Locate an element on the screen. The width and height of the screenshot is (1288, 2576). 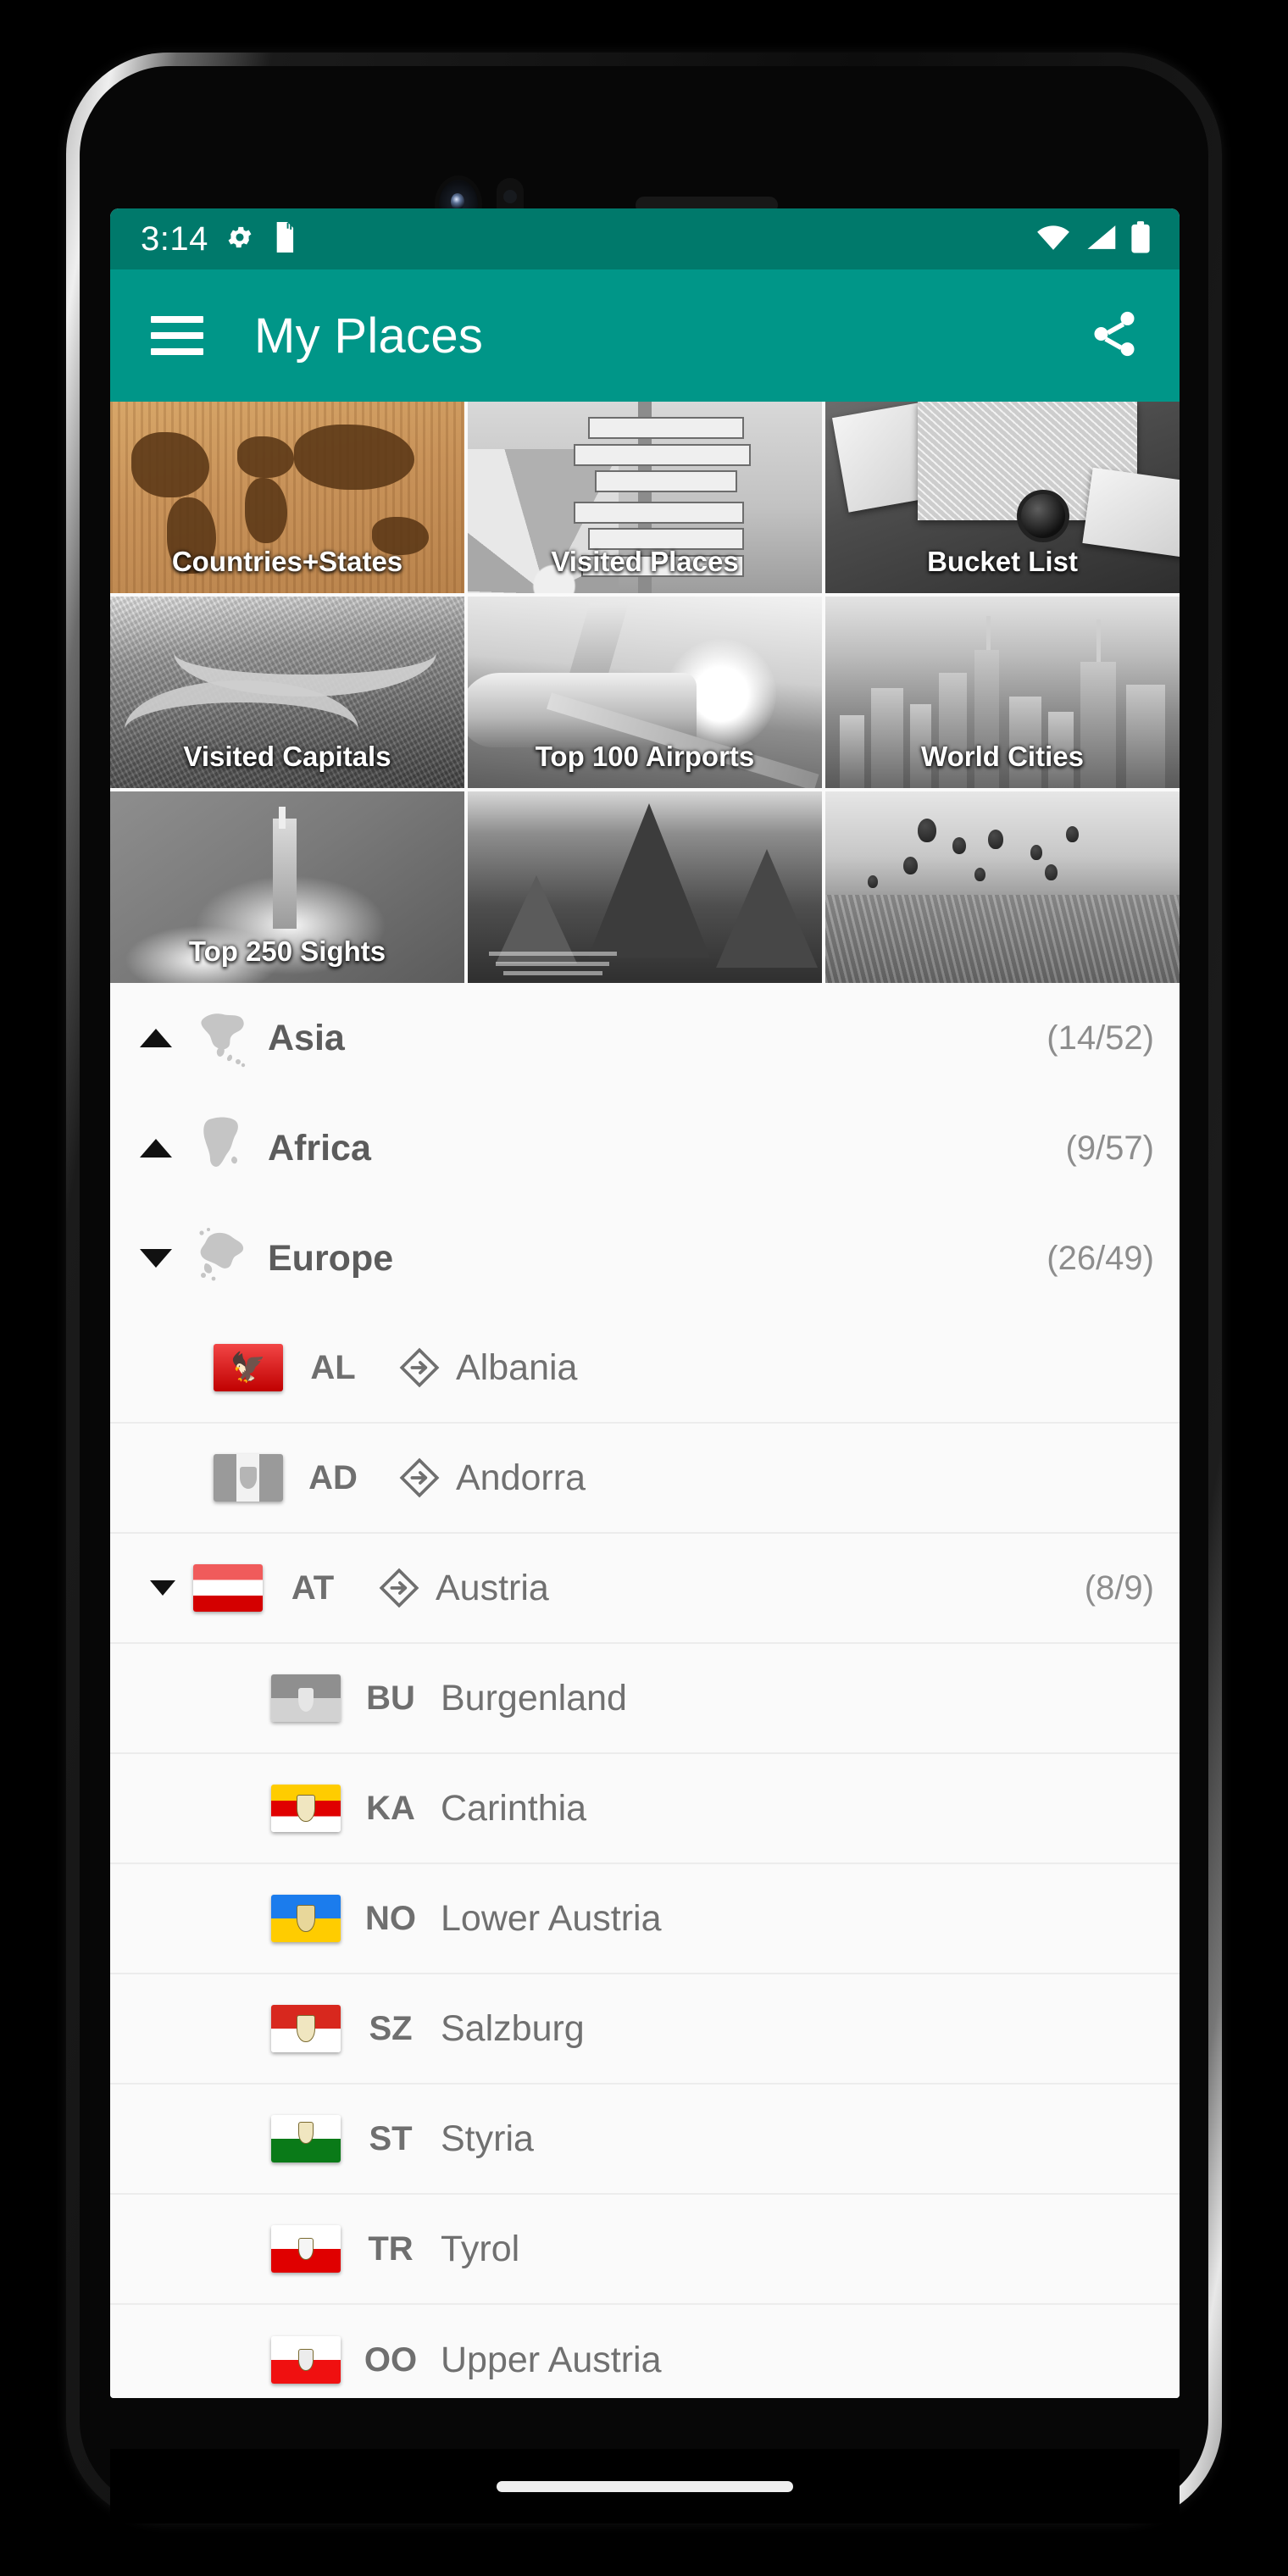
flag-upper-austria is located at coordinates (306, 2360).